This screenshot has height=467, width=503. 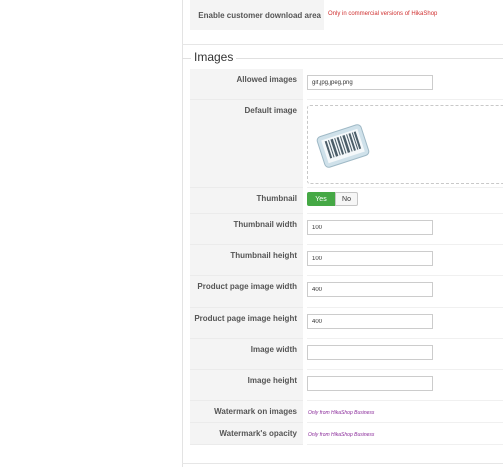 I want to click on watermark-opacity-label: Watermark's opacity, so click(x=246, y=434).